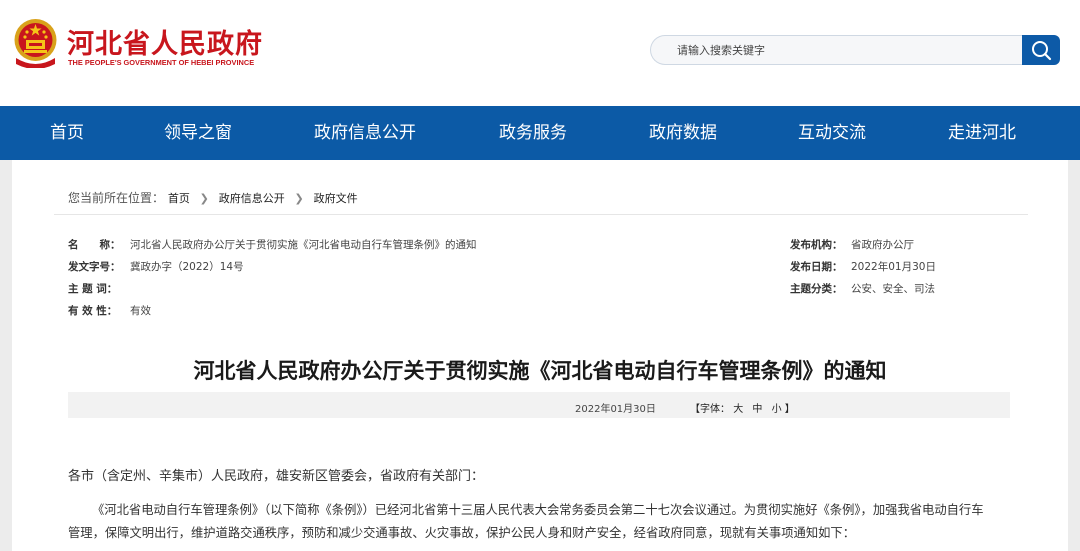 Image resolution: width=1080 pixels, height=551 pixels. What do you see at coordinates (893, 289) in the screenshot?
I see `meta-category-value: 公安、安全、司法` at bounding box center [893, 289].